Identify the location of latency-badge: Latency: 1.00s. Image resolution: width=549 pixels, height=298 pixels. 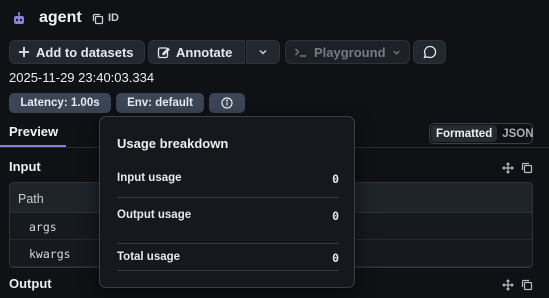
(60, 103).